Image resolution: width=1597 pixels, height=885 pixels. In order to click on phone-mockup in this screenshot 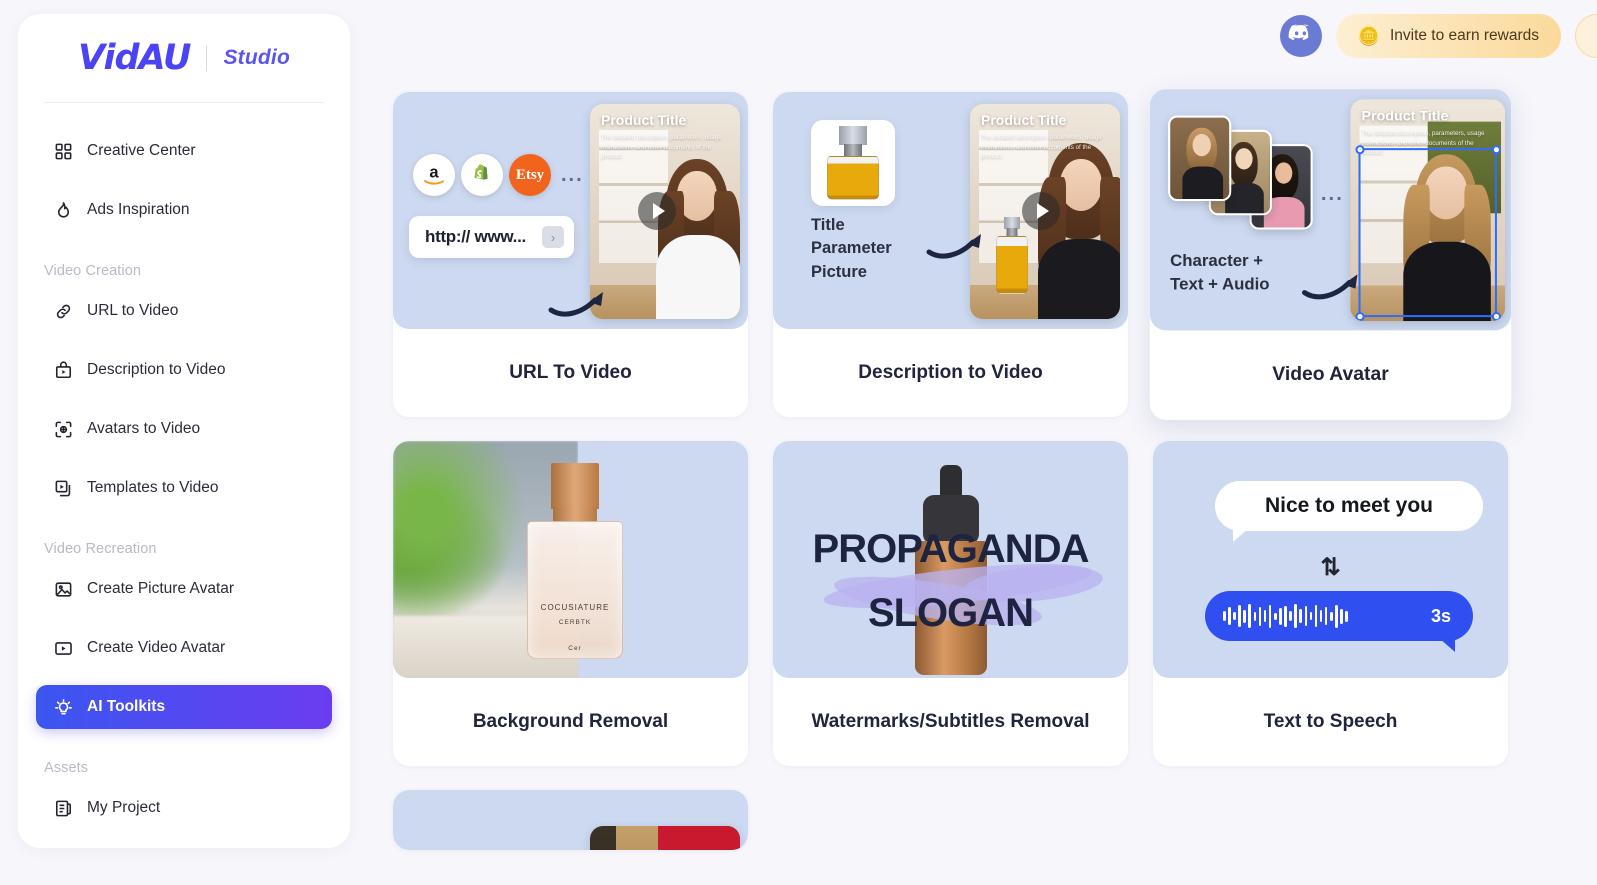, I will do `click(665, 838)`.